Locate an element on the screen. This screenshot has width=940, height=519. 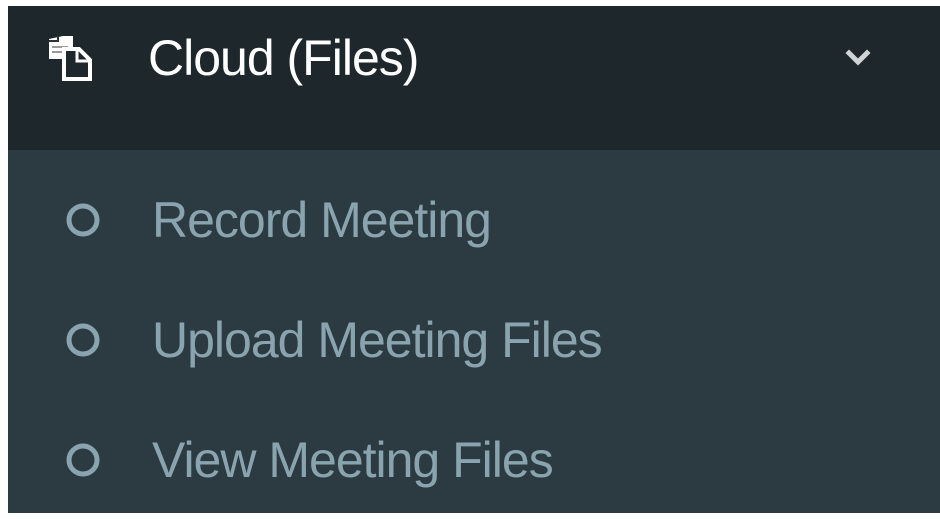
submenu-item-label: View Meeting Files is located at coordinates (353, 460).